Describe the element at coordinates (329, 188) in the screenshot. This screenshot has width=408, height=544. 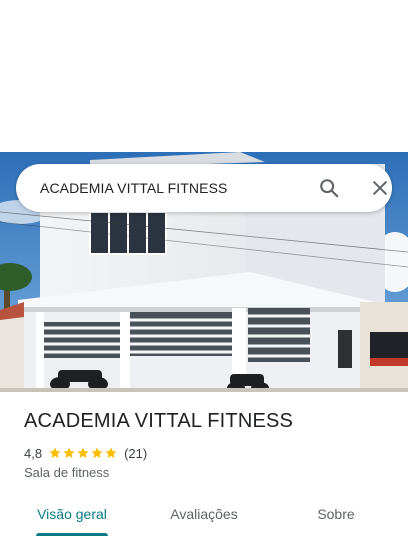
I see `search-icon` at that location.